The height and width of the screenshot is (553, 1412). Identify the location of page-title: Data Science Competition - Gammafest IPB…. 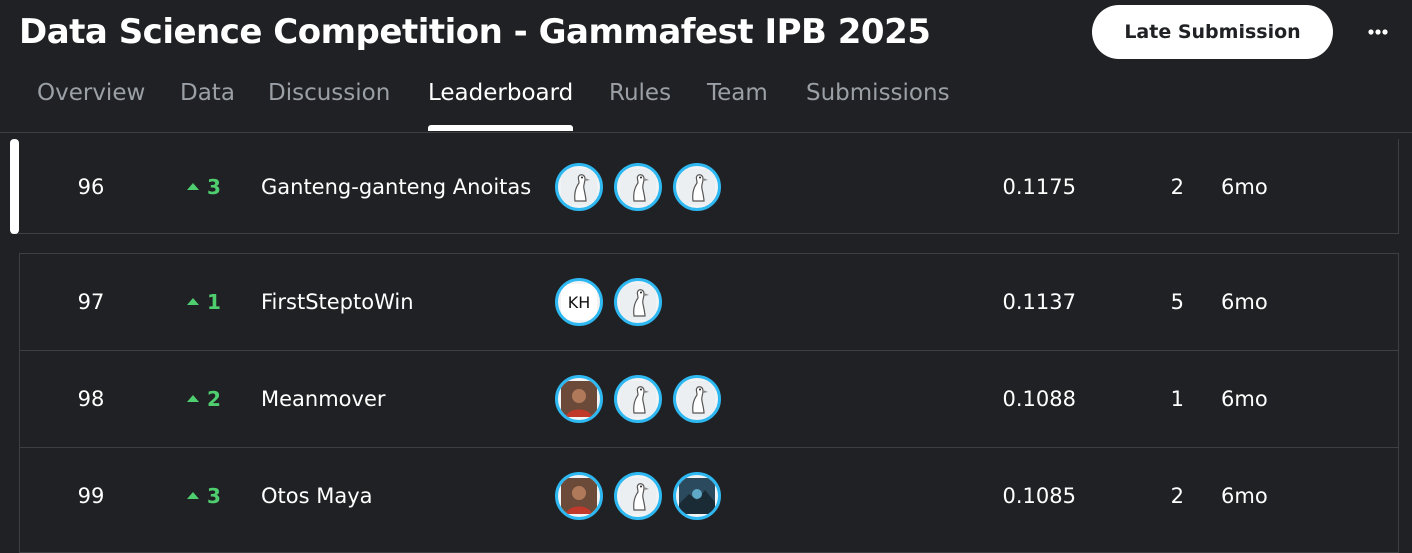
(475, 32).